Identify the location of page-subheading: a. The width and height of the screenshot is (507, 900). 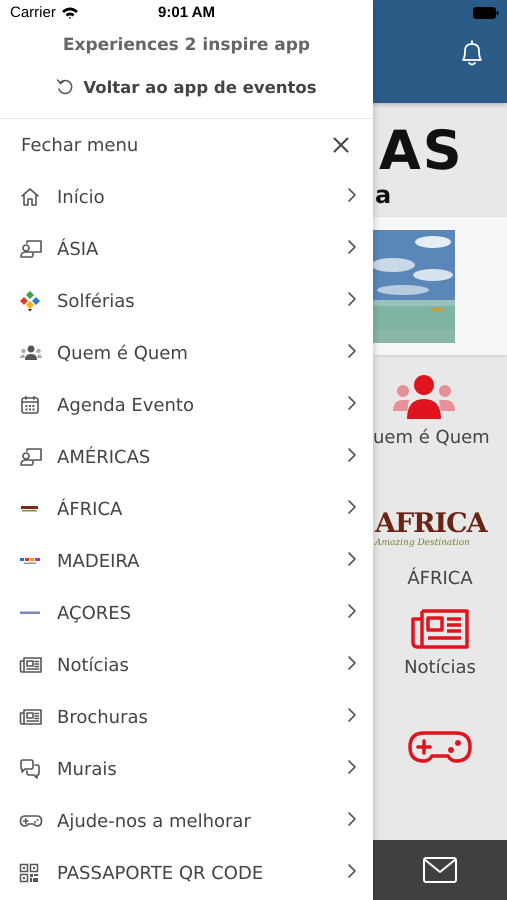
(383, 195).